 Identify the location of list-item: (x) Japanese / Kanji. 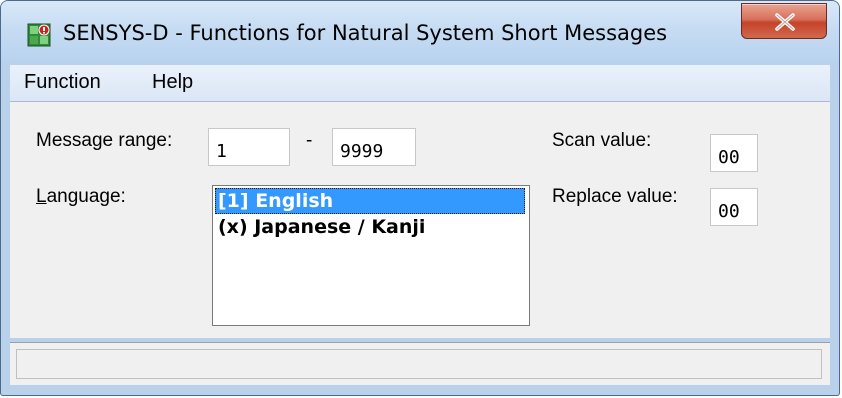
(370, 227).